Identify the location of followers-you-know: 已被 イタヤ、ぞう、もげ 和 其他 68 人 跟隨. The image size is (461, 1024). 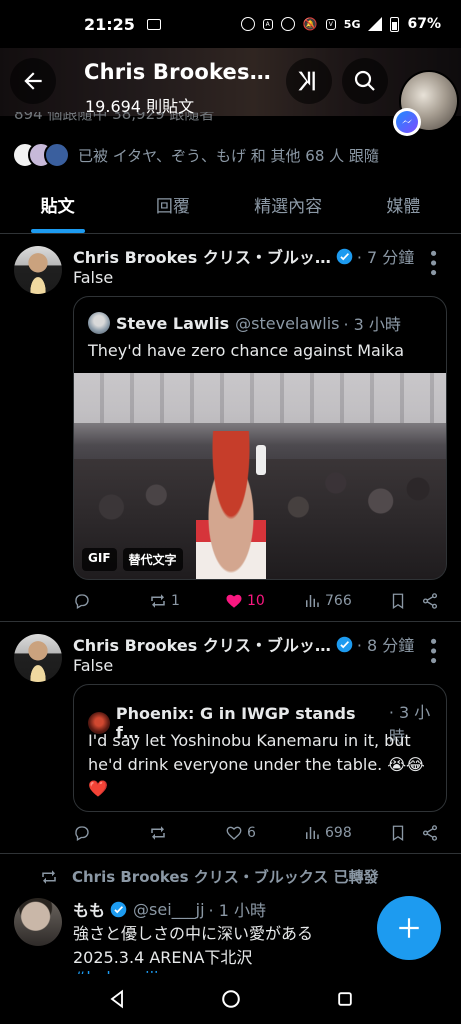
(195, 155).